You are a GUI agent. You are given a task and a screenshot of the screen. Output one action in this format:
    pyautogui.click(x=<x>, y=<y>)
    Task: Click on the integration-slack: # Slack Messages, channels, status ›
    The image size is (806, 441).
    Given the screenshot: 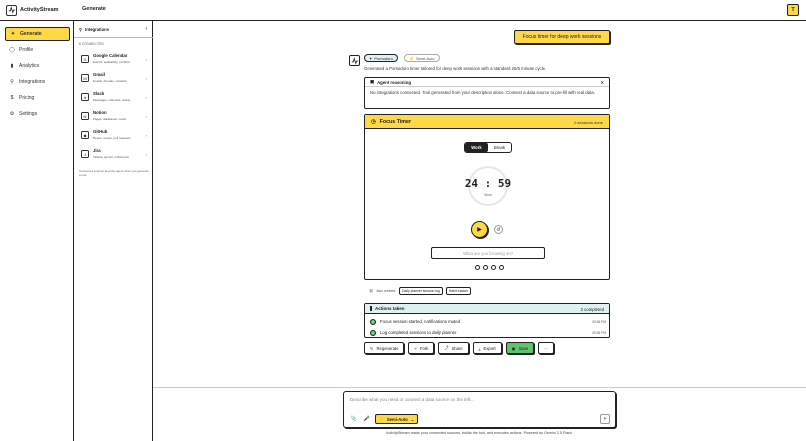 What is the action you would take?
    pyautogui.click(x=114, y=97)
    